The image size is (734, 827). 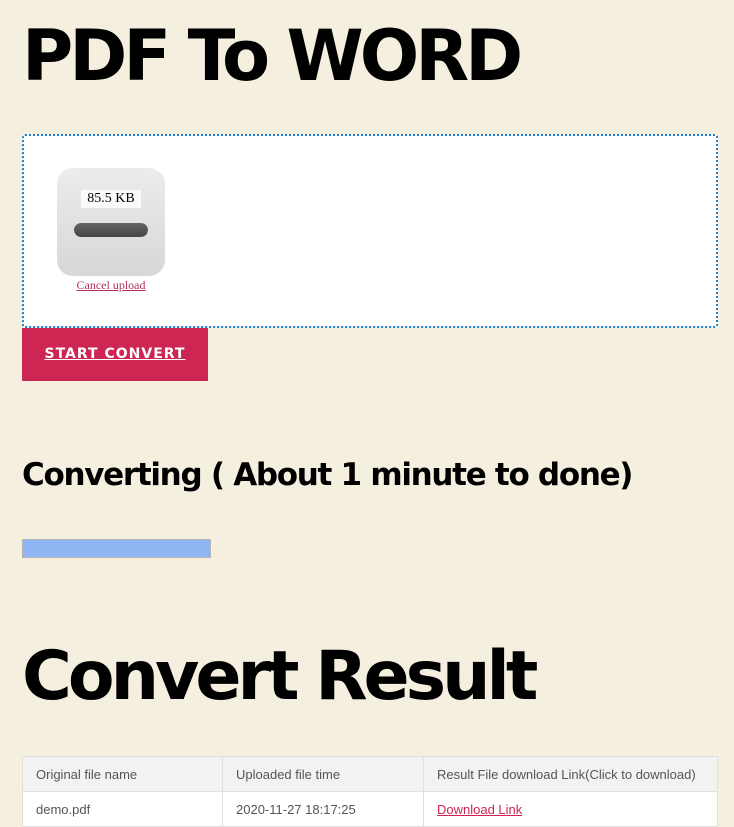 I want to click on start-convert-button: START CONVERT, so click(x=115, y=354).